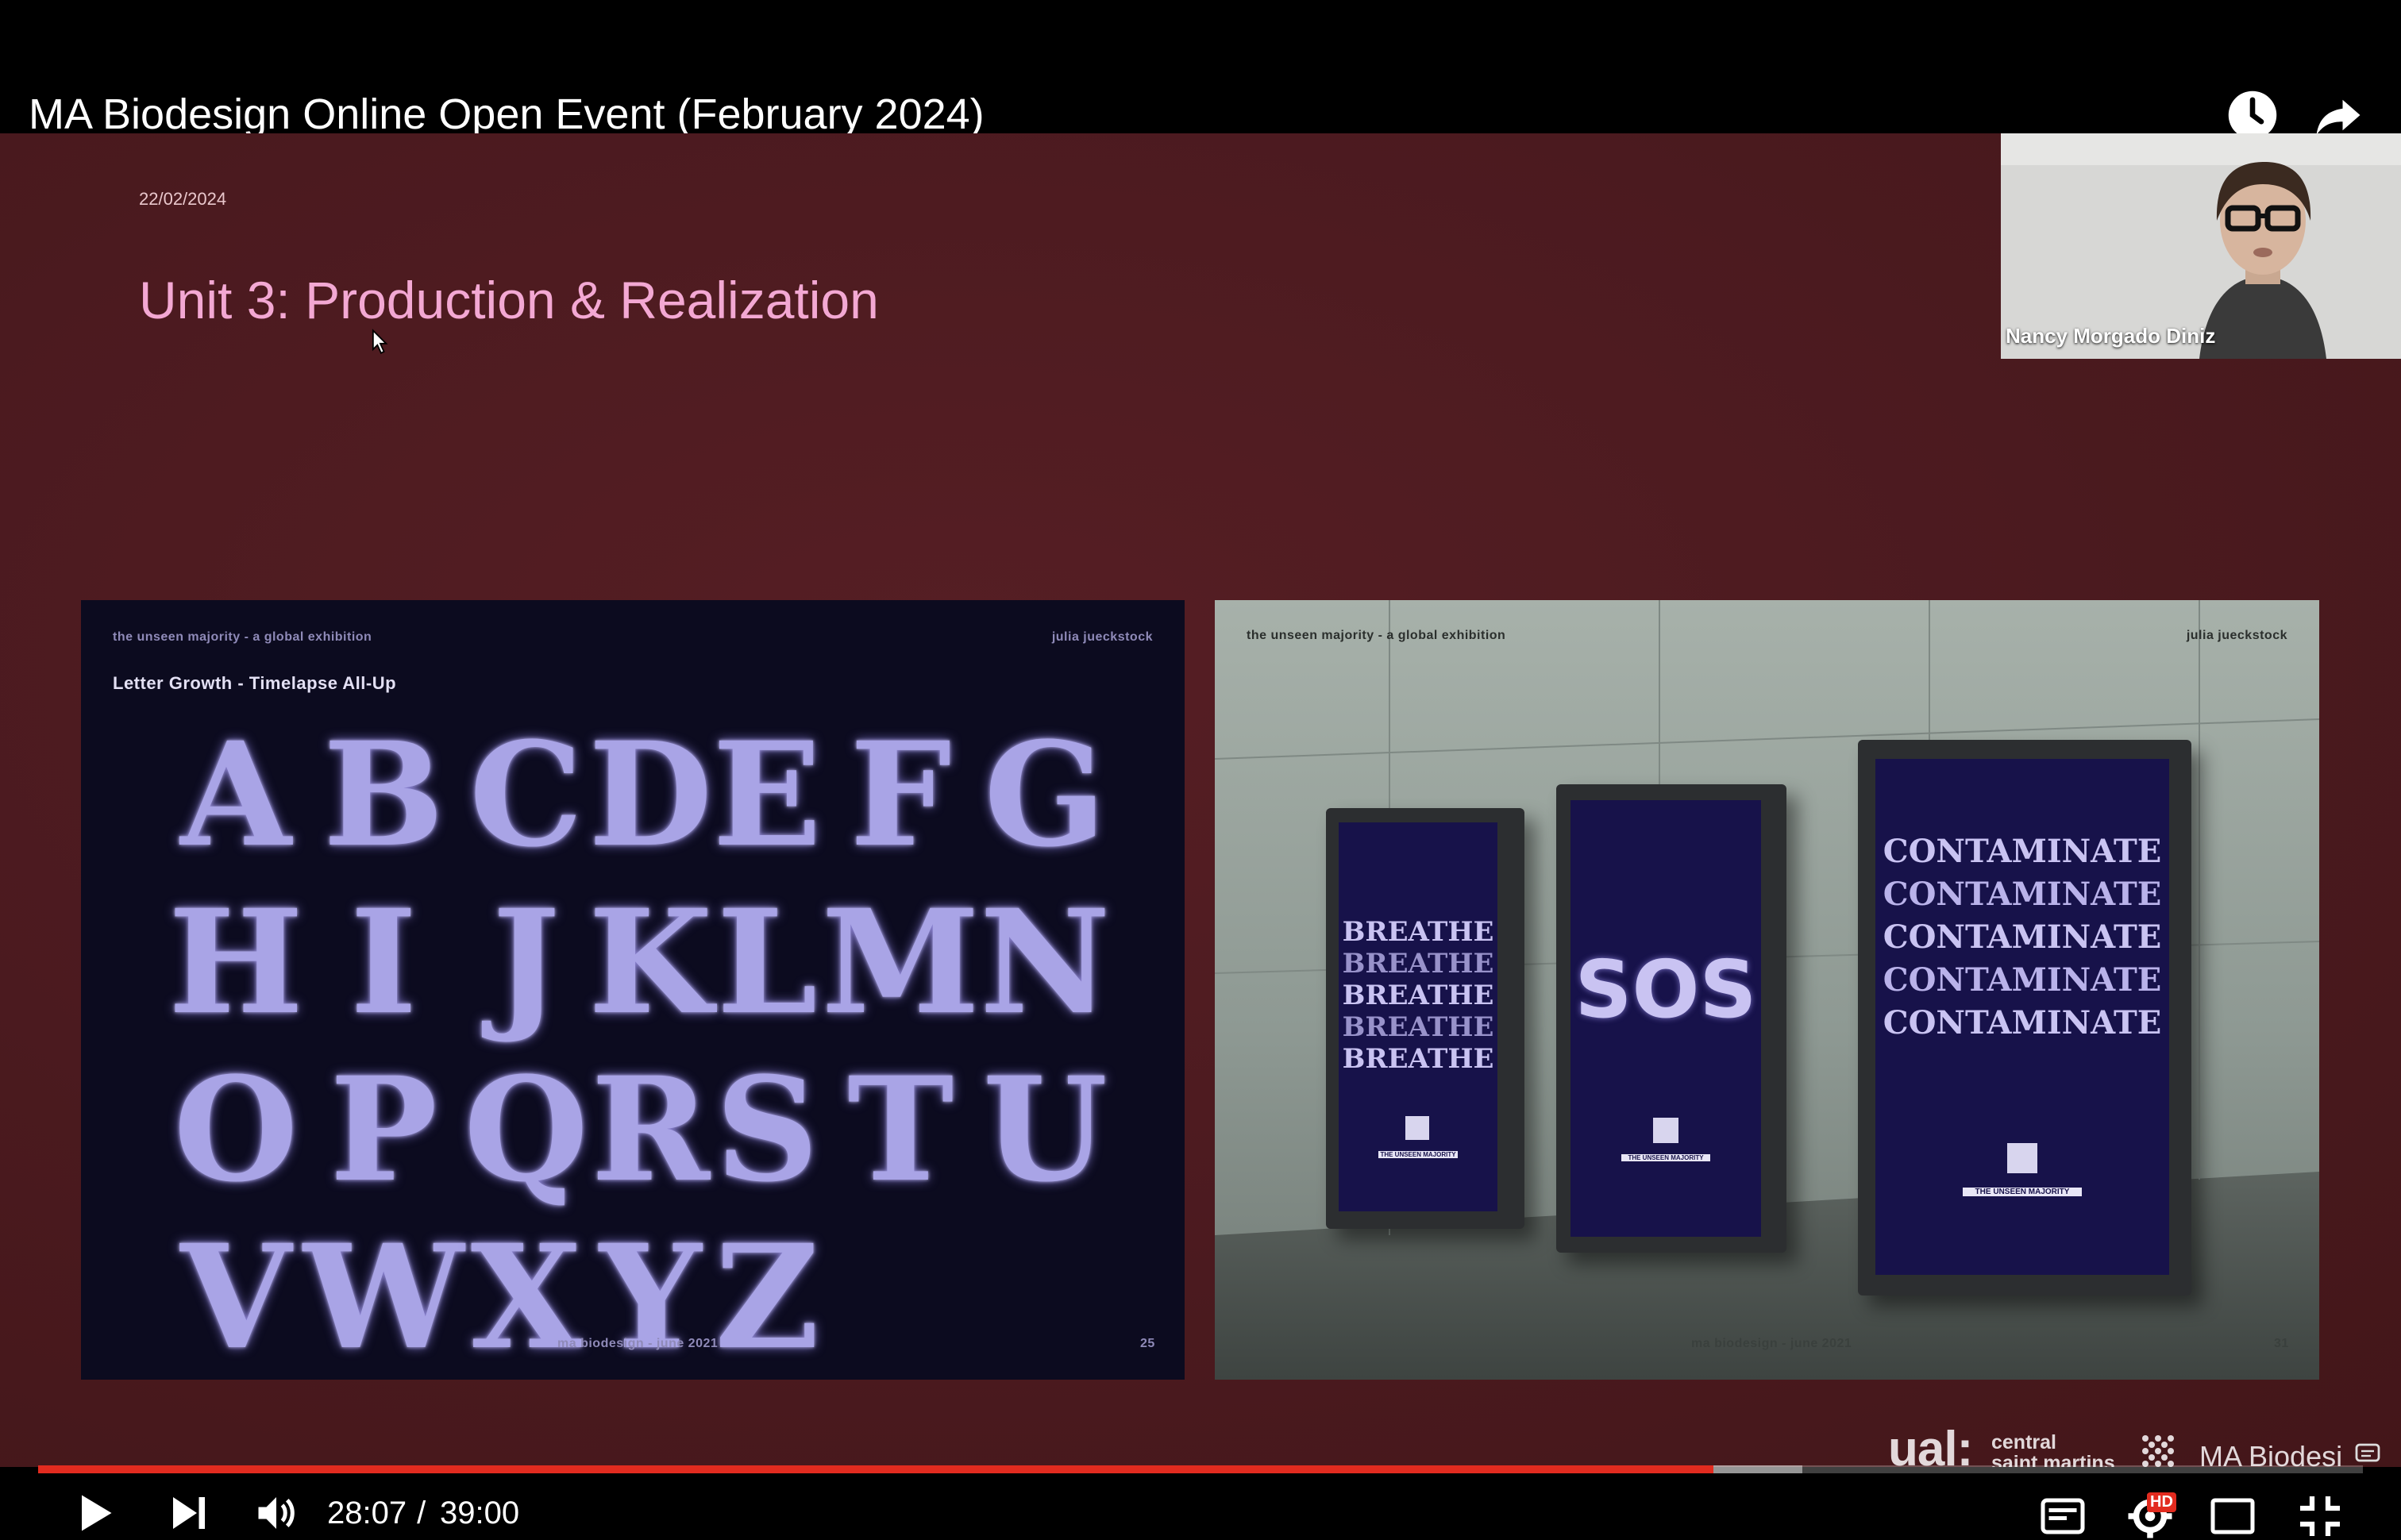  I want to click on speaker-name-label: Nancy Morgado Diniz, so click(2111, 336).